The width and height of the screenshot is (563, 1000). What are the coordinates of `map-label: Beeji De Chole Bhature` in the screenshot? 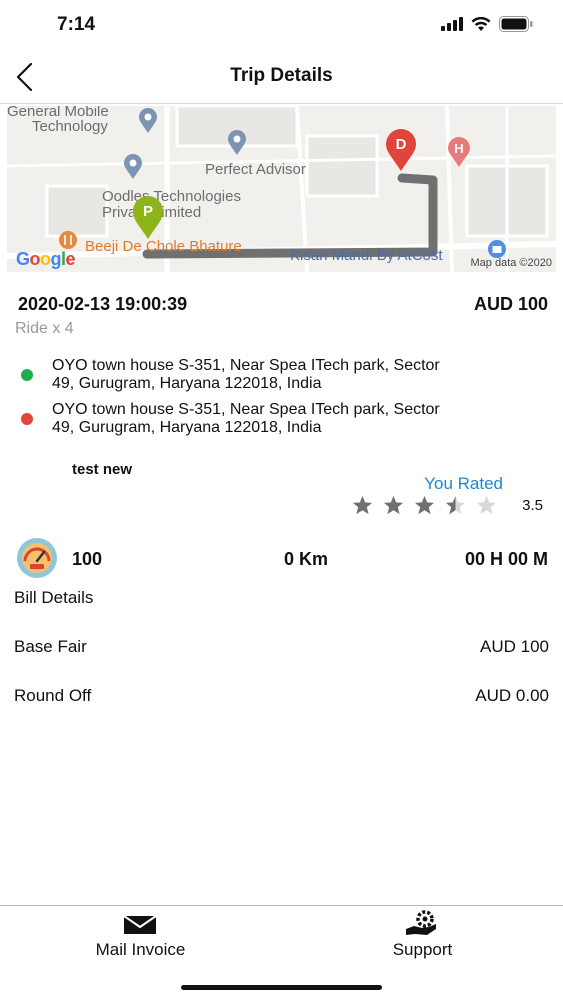 It's located at (163, 246).